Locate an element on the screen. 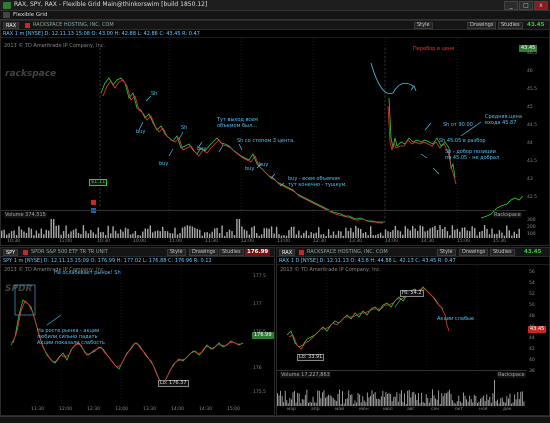 Image resolution: width=550 pixels, height=423 pixels. time-tick: 13:30 is located at coordinates (355, 241).